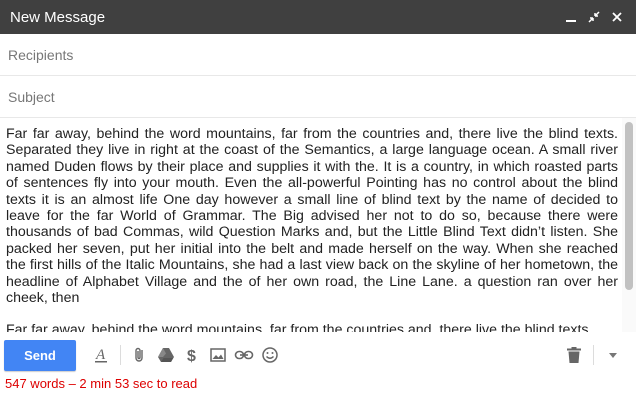  What do you see at coordinates (613, 355) in the screenshot?
I see `more-options-icon` at bounding box center [613, 355].